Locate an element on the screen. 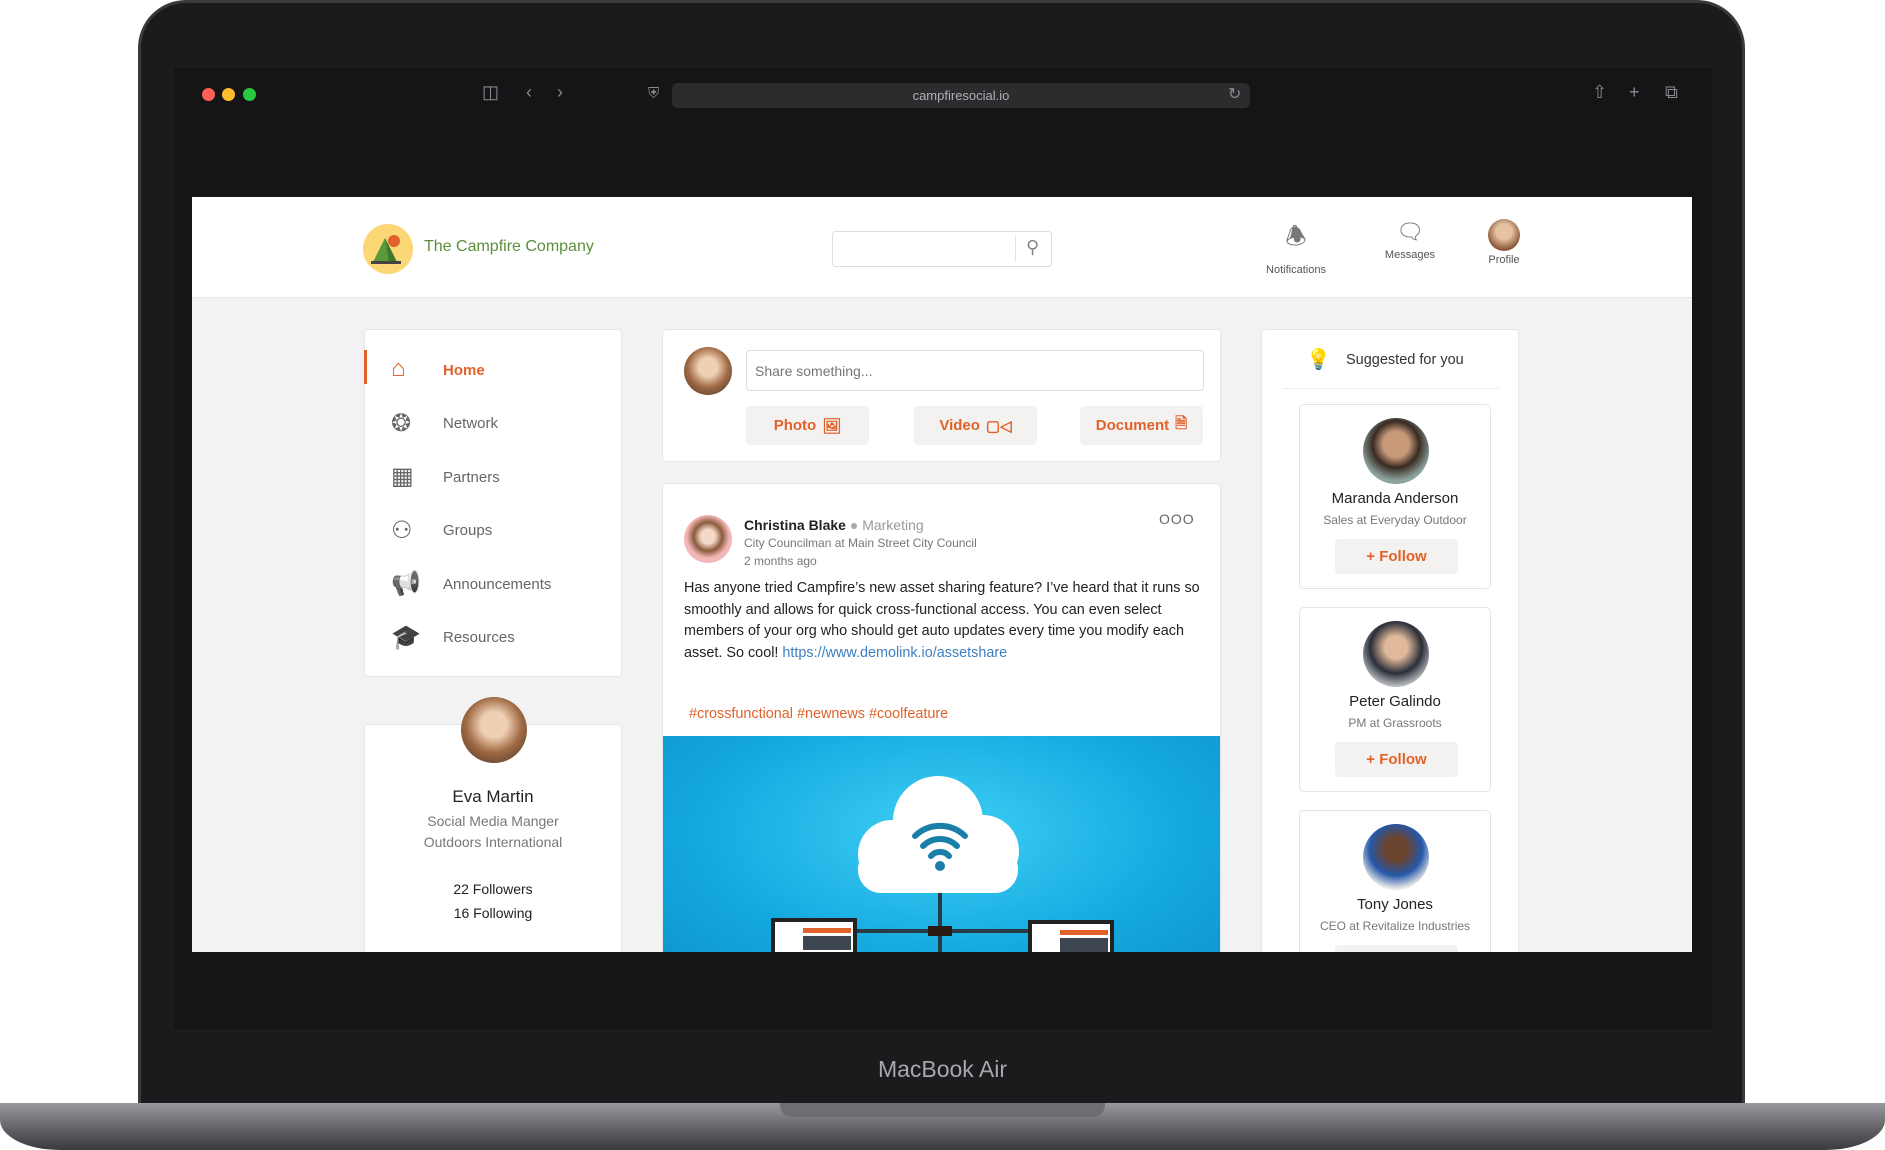  tabs-overview-icon: ⧉ is located at coordinates (1671, 92).